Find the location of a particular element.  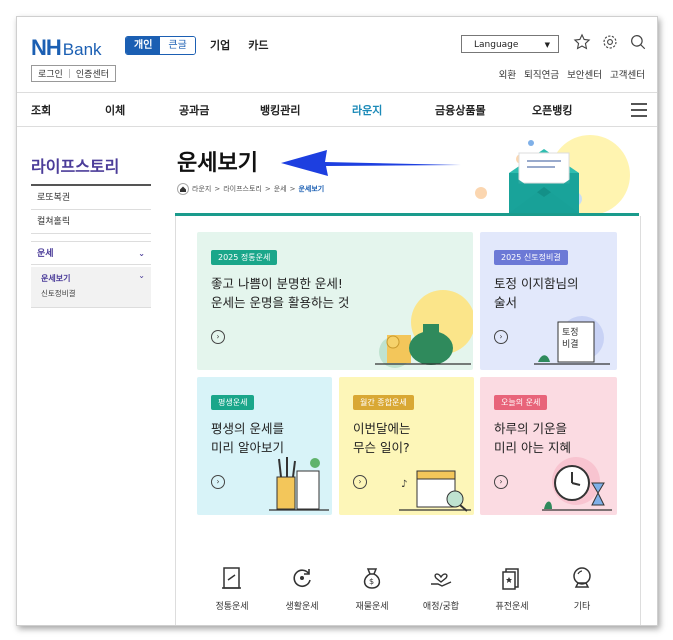

sidebar-item-label: 로또복권 is located at coordinates (54, 198).